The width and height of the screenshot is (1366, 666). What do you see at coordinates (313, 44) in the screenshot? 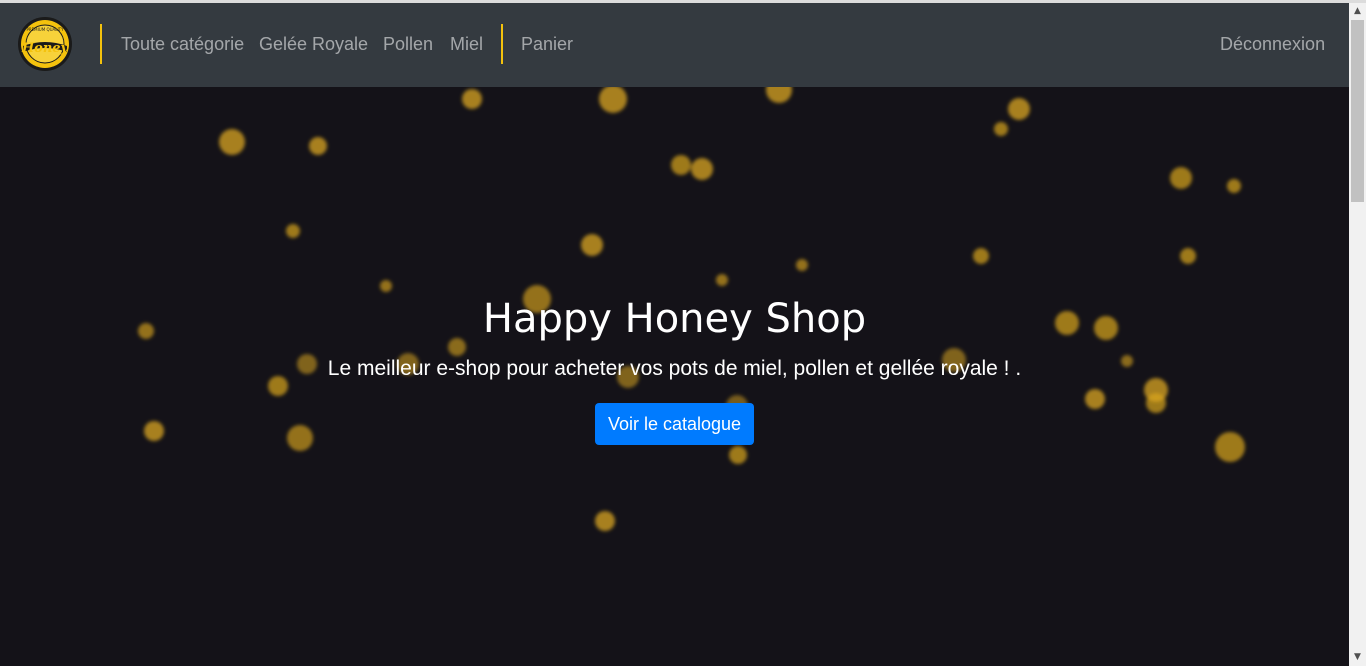
I see `nav-item-gelee-royale: Gelée Royale` at bounding box center [313, 44].